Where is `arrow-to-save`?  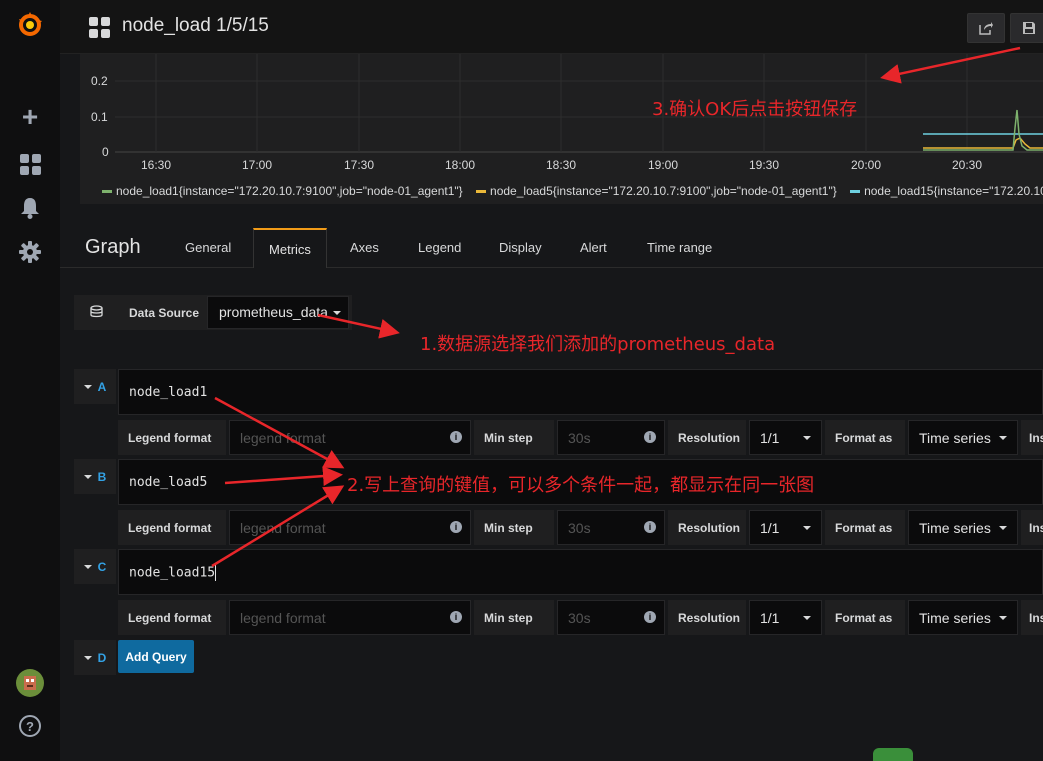
arrow-to-save is located at coordinates (950, 65).